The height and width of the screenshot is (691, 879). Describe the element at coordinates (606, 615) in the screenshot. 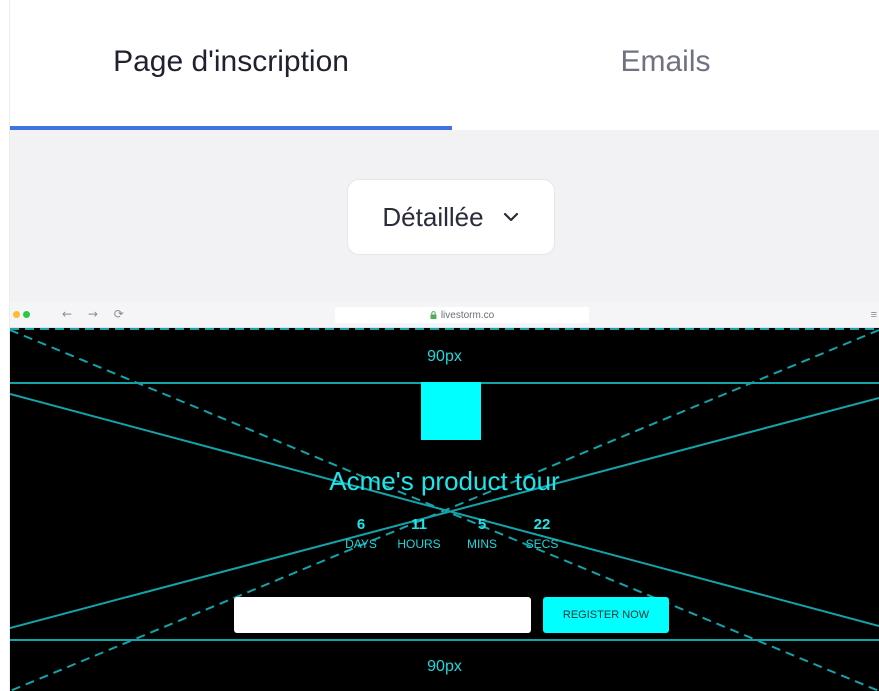

I see `register-now-button: REGISTER NOW` at that location.